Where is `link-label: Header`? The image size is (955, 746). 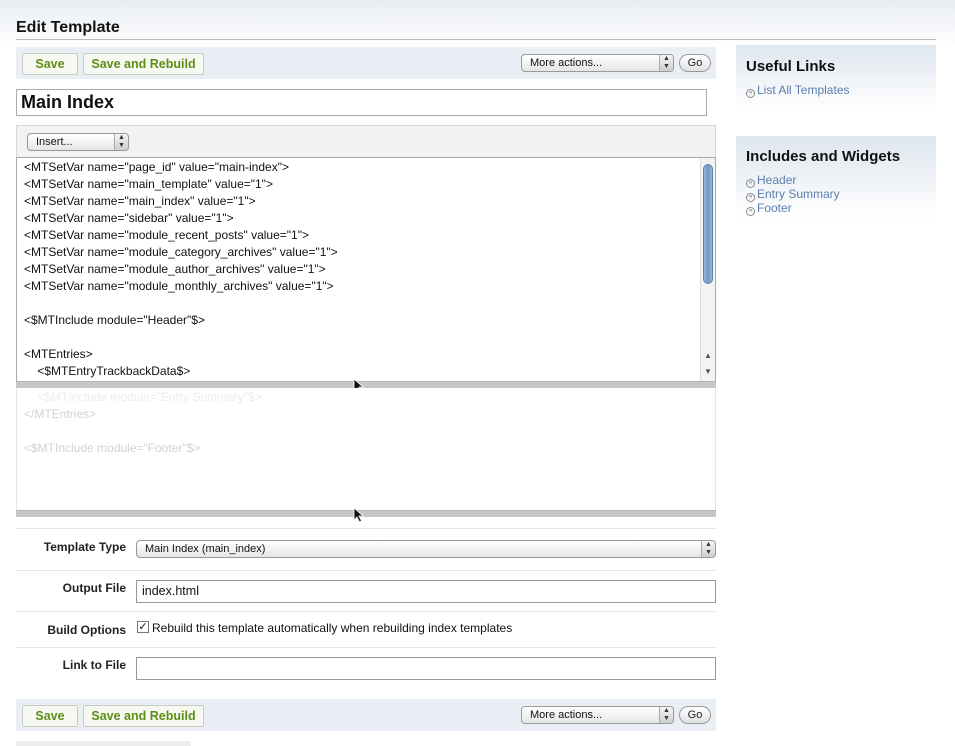 link-label: Header is located at coordinates (777, 180).